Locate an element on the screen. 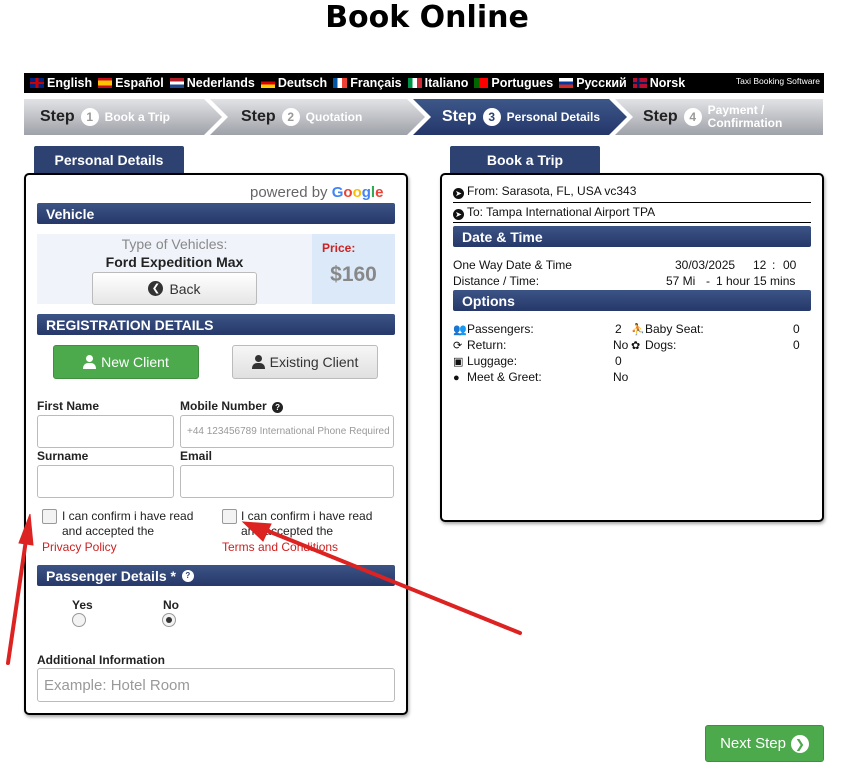  first-name-label: First Name is located at coordinates (68, 406).